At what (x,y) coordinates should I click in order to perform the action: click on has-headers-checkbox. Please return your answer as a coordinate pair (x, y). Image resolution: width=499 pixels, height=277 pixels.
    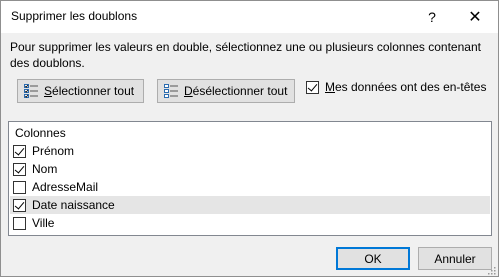
    Looking at the image, I should click on (312, 87).